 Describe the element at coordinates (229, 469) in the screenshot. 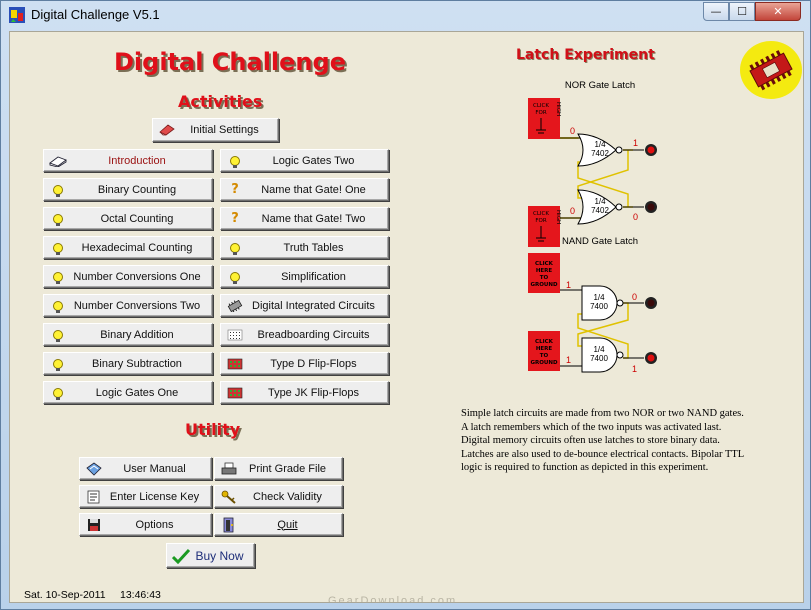

I see `printer-icon` at that location.